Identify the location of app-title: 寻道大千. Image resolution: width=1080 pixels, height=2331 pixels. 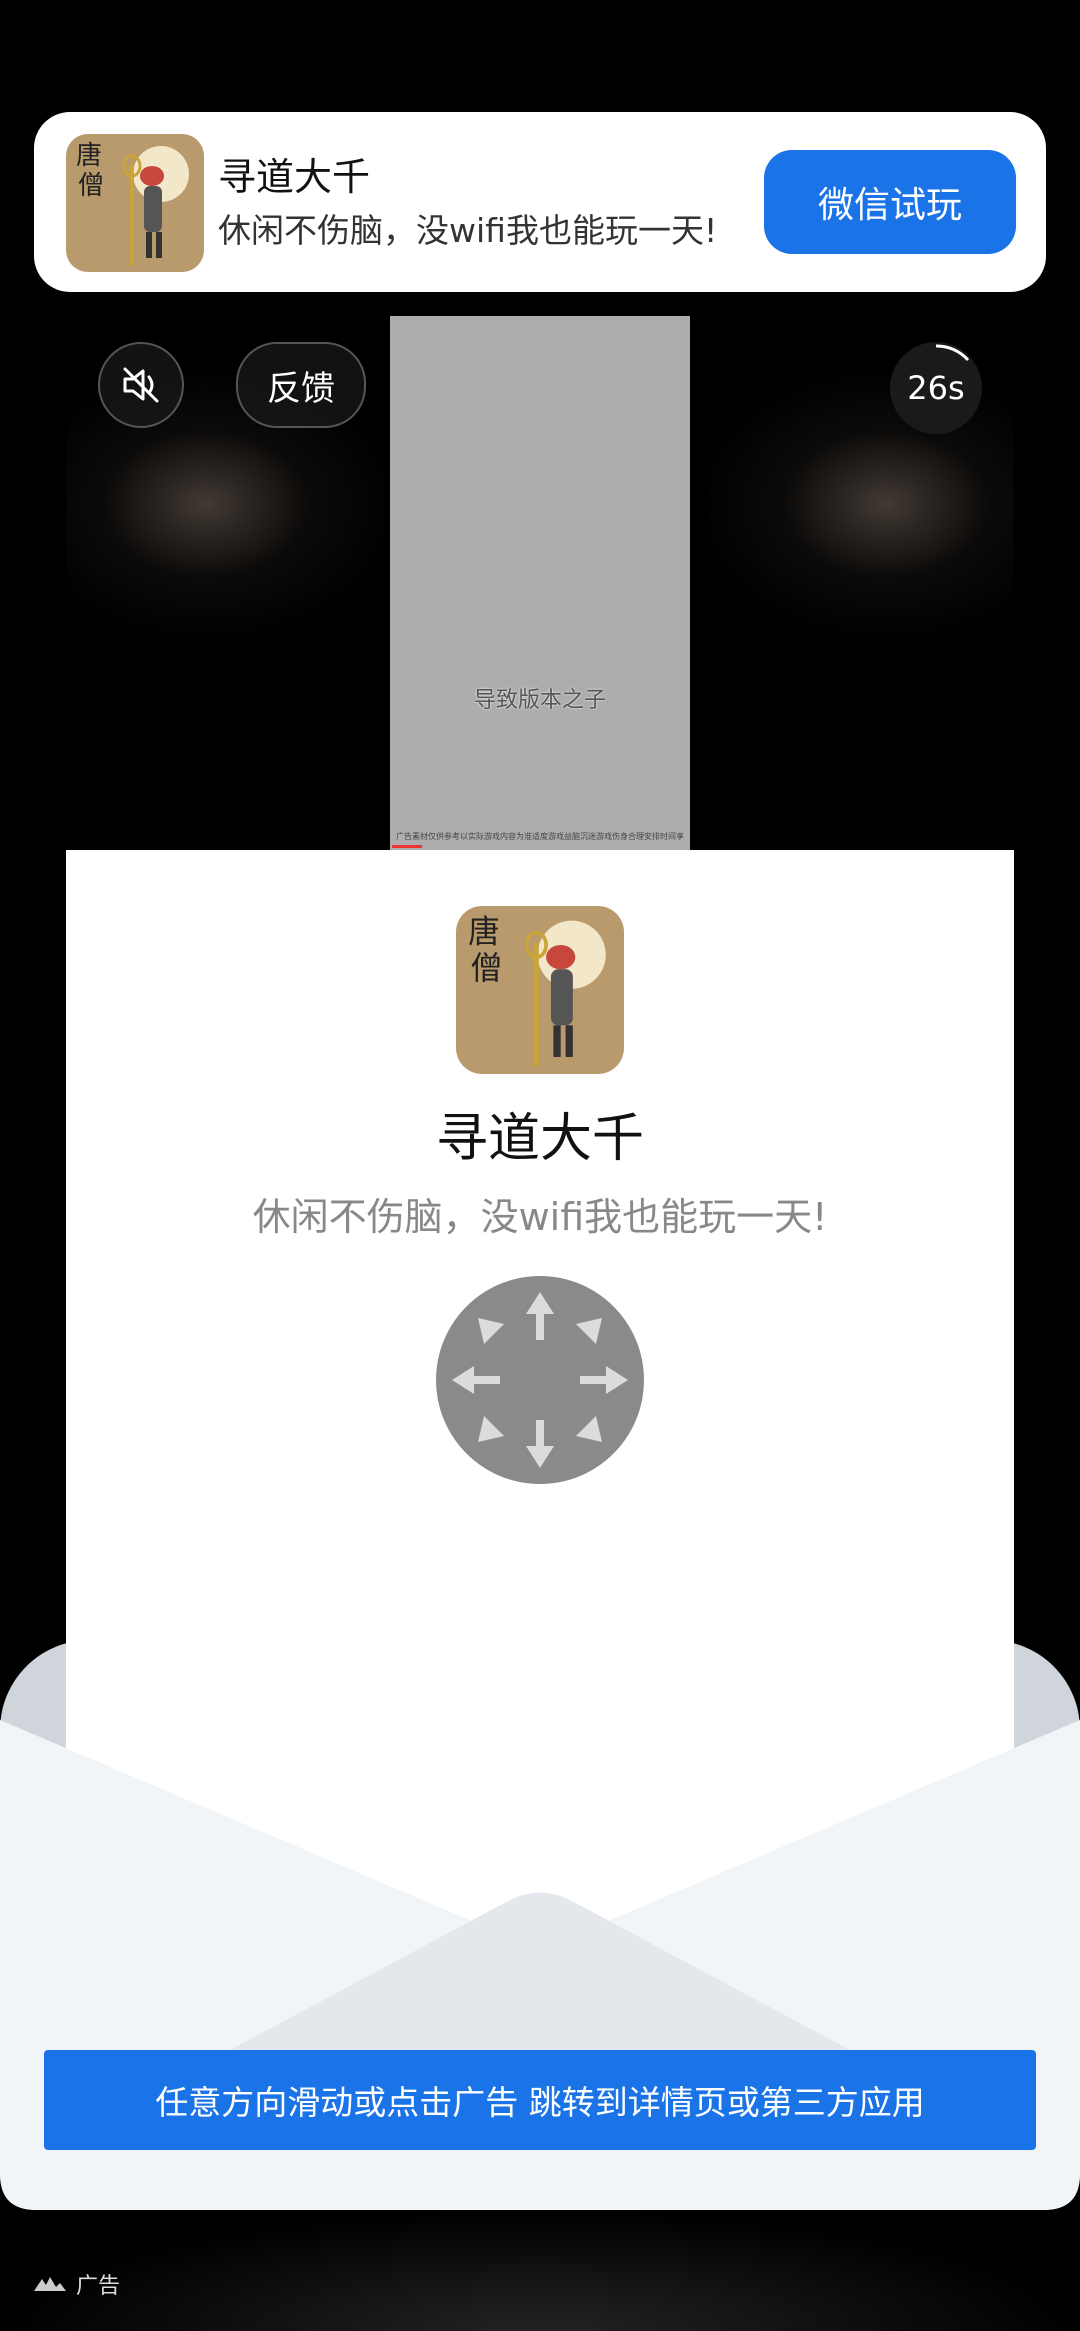
(294, 177).